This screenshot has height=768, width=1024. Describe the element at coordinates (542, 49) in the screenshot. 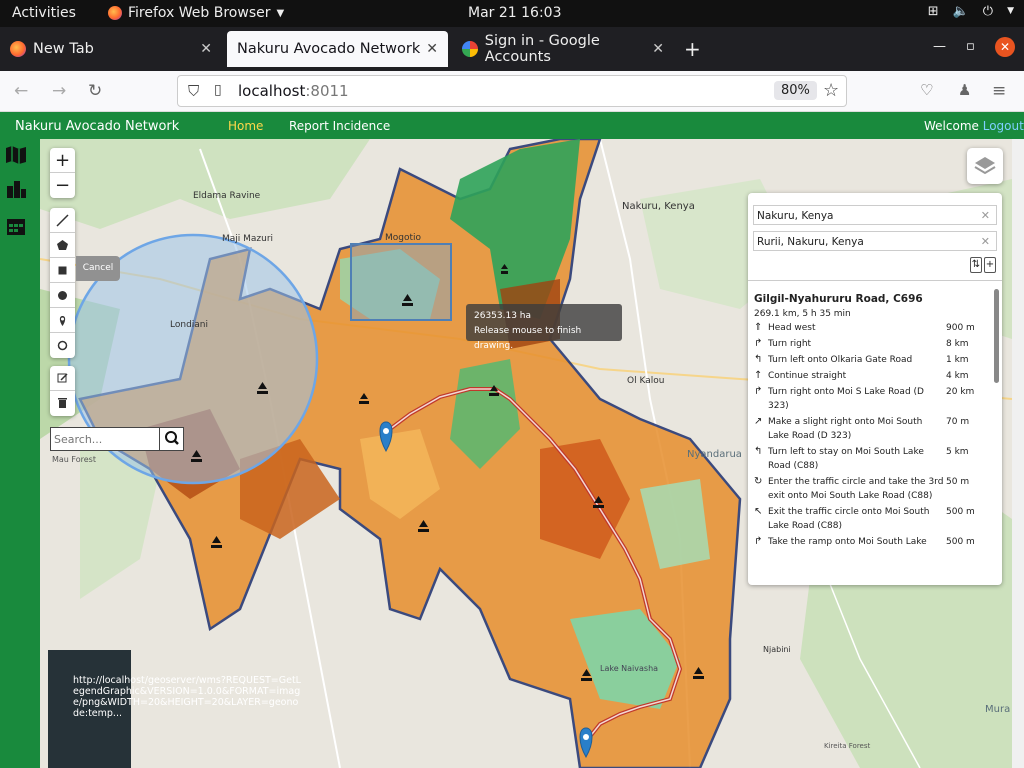

I see `tab-label: Sign in - Google Accounts` at that location.